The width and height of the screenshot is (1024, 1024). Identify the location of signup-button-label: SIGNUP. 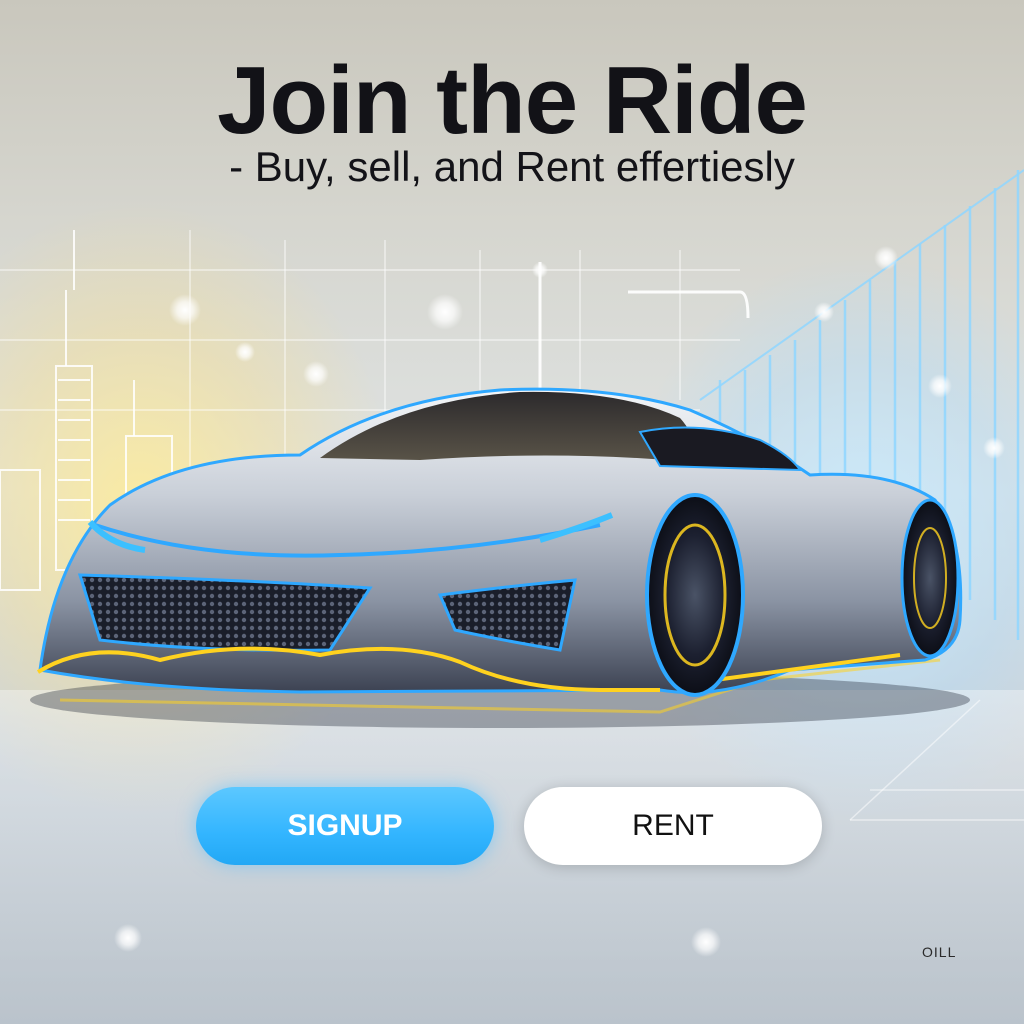
(345, 825).